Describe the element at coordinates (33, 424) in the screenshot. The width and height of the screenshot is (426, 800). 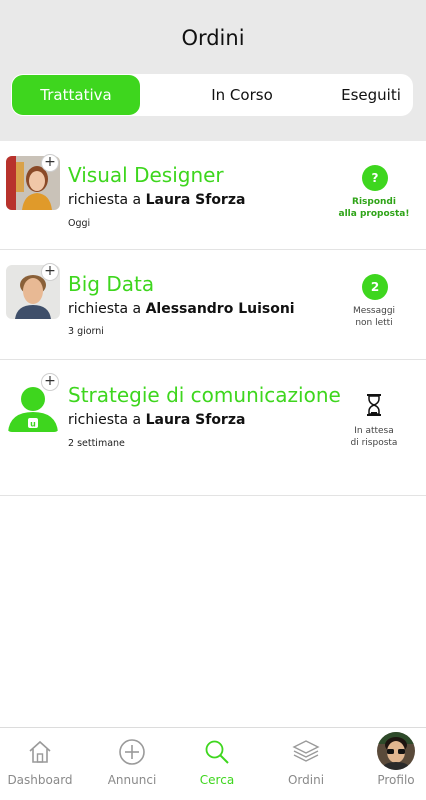
I see `svg-text: u` at that location.